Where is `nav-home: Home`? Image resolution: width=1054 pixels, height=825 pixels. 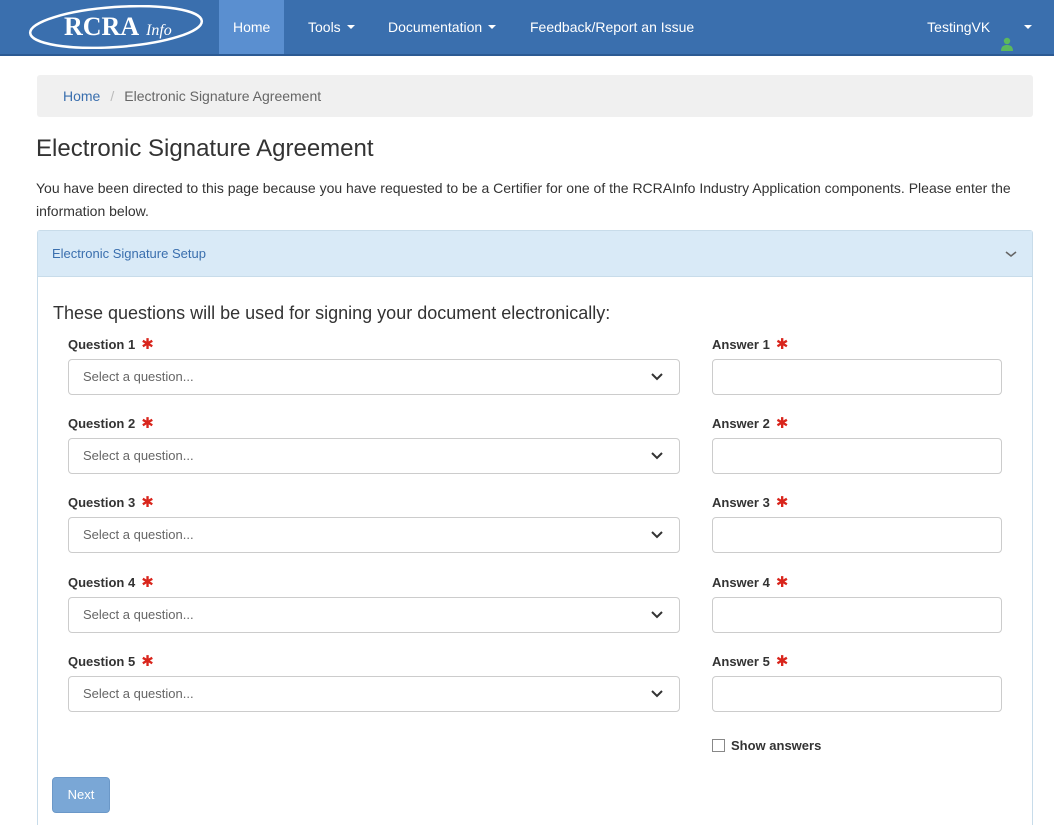 nav-home: Home is located at coordinates (252, 27).